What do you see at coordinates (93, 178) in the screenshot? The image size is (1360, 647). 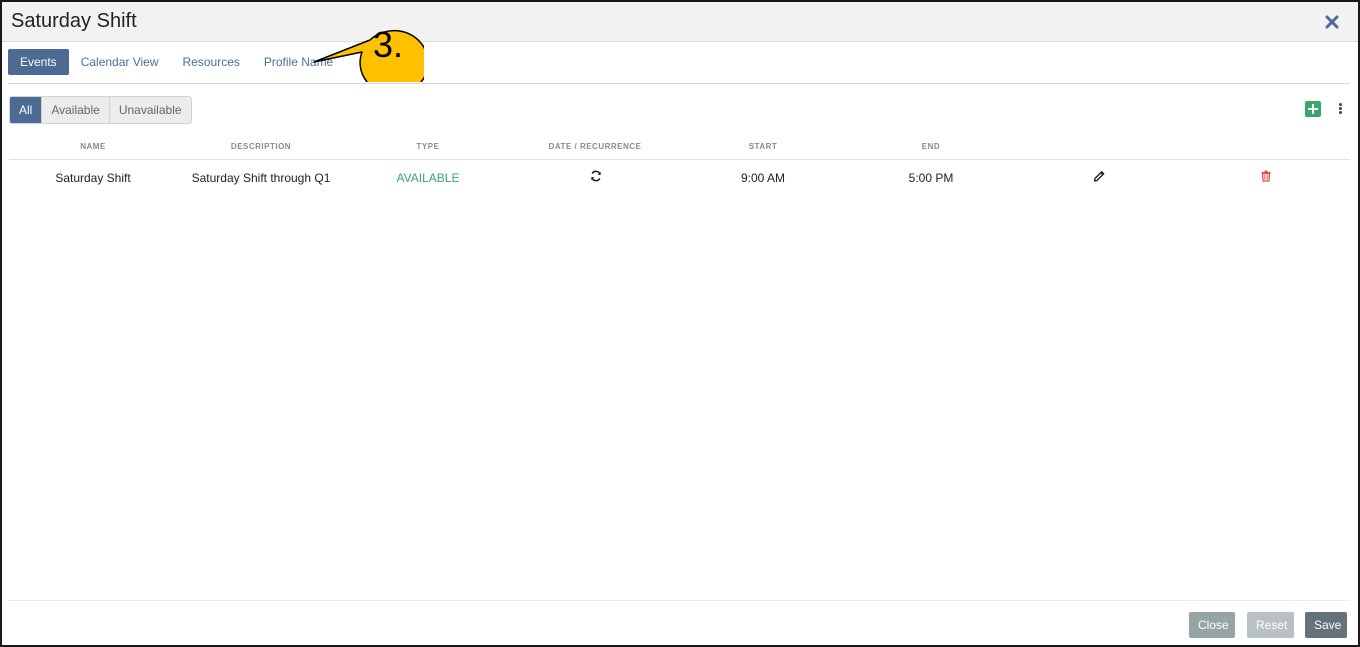 I see `event-name: Saturday Shift` at bounding box center [93, 178].